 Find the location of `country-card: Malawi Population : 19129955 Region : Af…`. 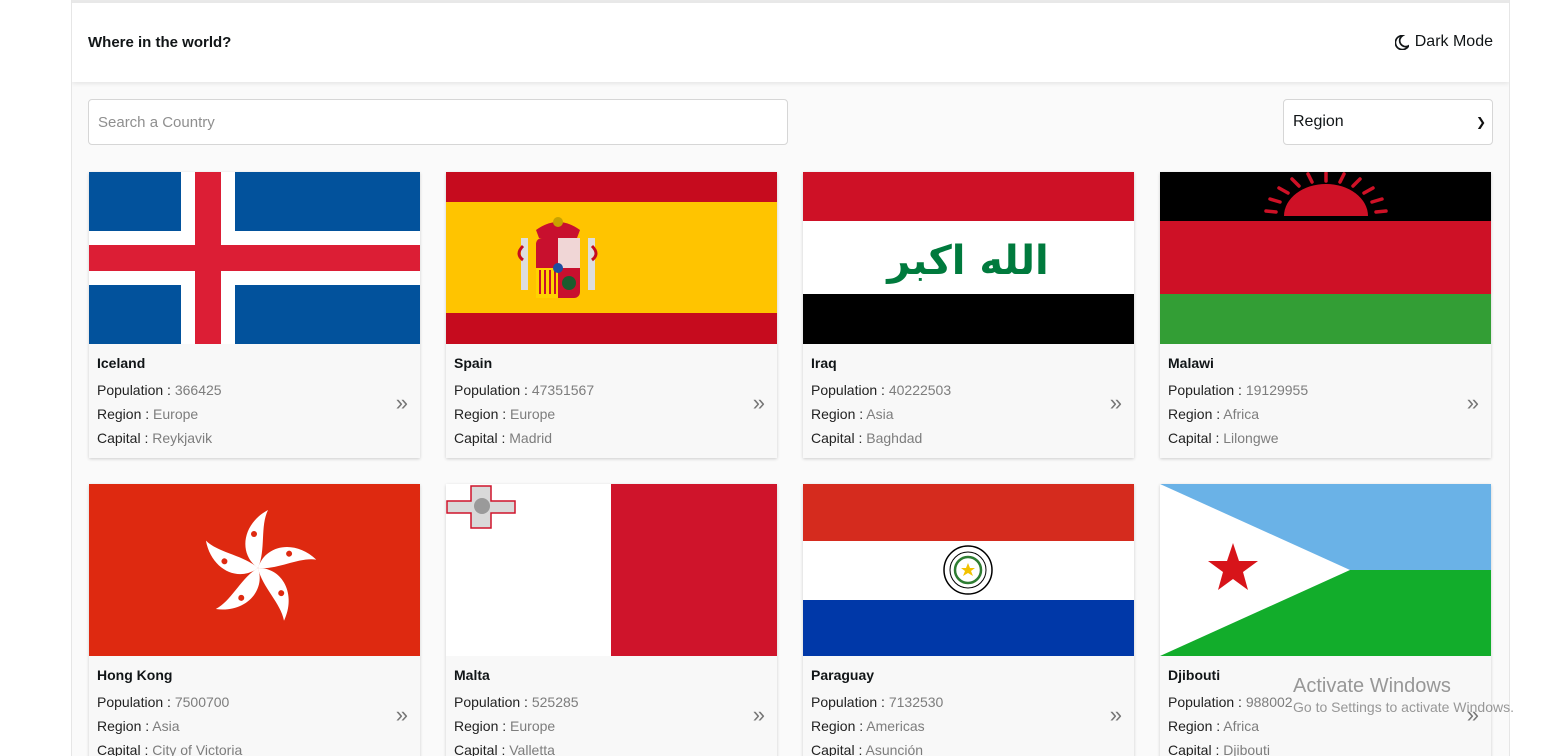

country-card: Malawi Population : 19129955 Region : Af… is located at coordinates (1325, 315).